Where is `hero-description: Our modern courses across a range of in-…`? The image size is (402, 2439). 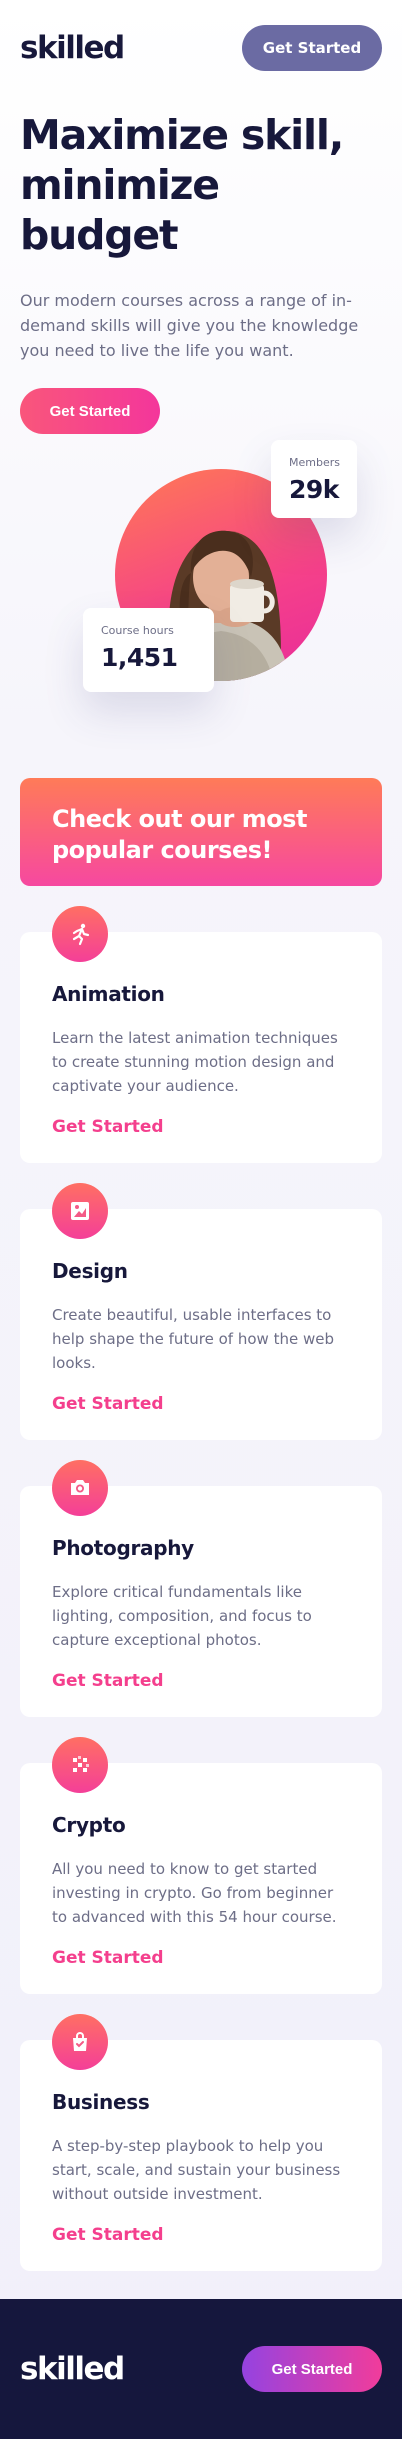 hero-description: Our modern courses across a range of in-… is located at coordinates (189, 325).